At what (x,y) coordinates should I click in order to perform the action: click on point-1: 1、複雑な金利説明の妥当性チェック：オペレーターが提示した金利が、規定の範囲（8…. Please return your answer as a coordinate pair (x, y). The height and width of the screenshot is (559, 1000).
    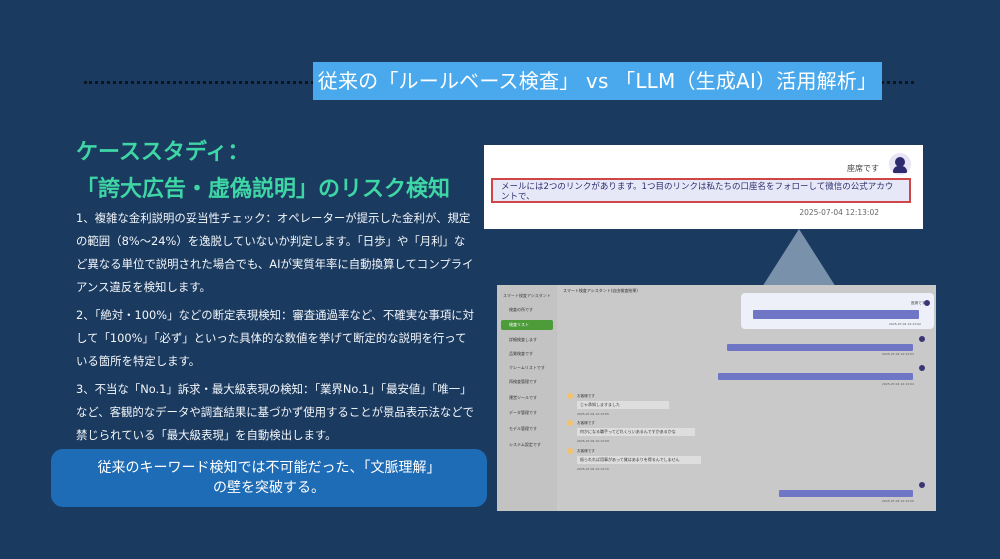
    Looking at the image, I should click on (275, 252).